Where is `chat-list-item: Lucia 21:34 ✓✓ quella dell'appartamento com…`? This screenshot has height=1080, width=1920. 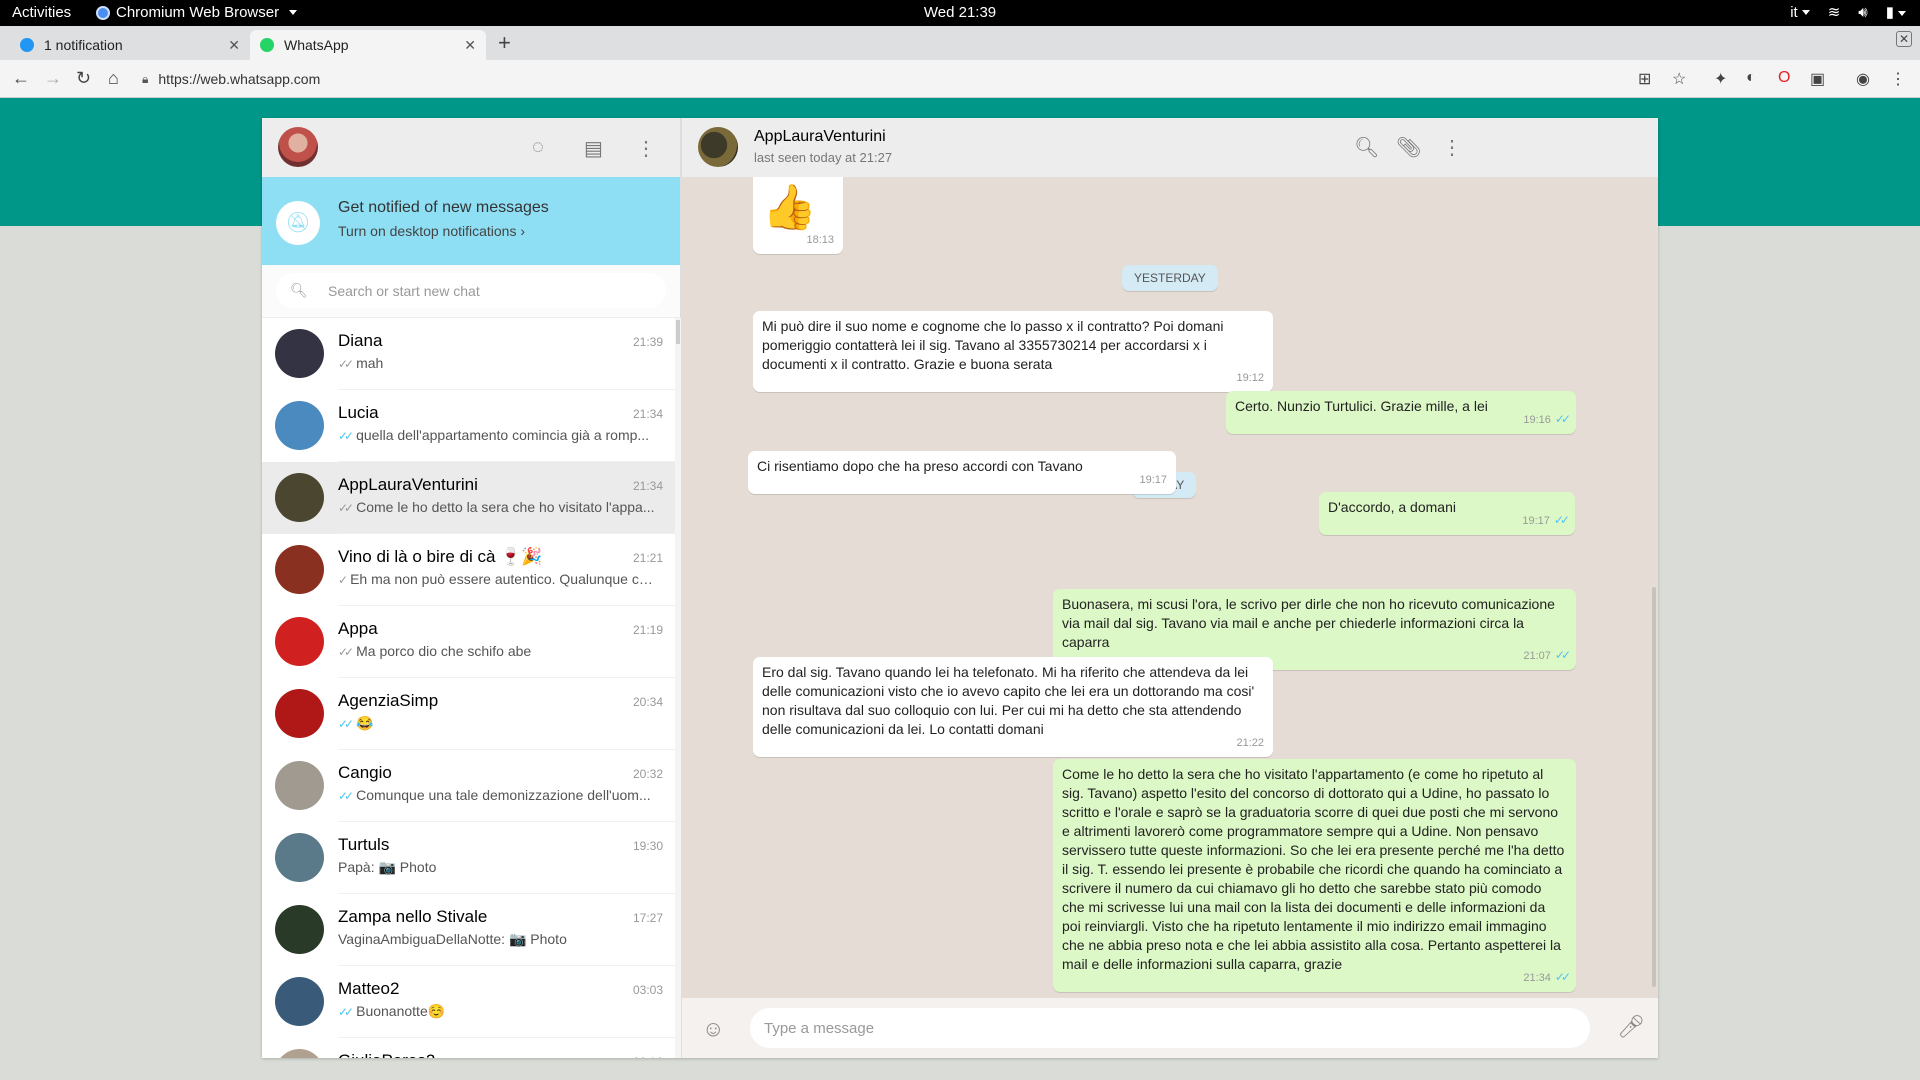 chat-list-item: Lucia 21:34 ✓✓ quella dell'appartamento com… is located at coordinates (468, 426).